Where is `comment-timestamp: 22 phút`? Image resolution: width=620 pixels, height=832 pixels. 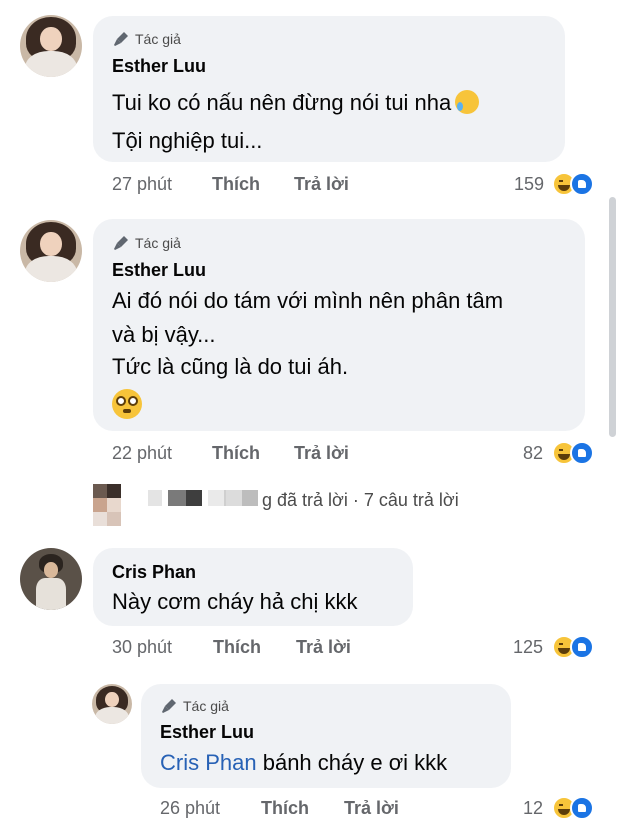 comment-timestamp: 22 phút is located at coordinates (142, 453).